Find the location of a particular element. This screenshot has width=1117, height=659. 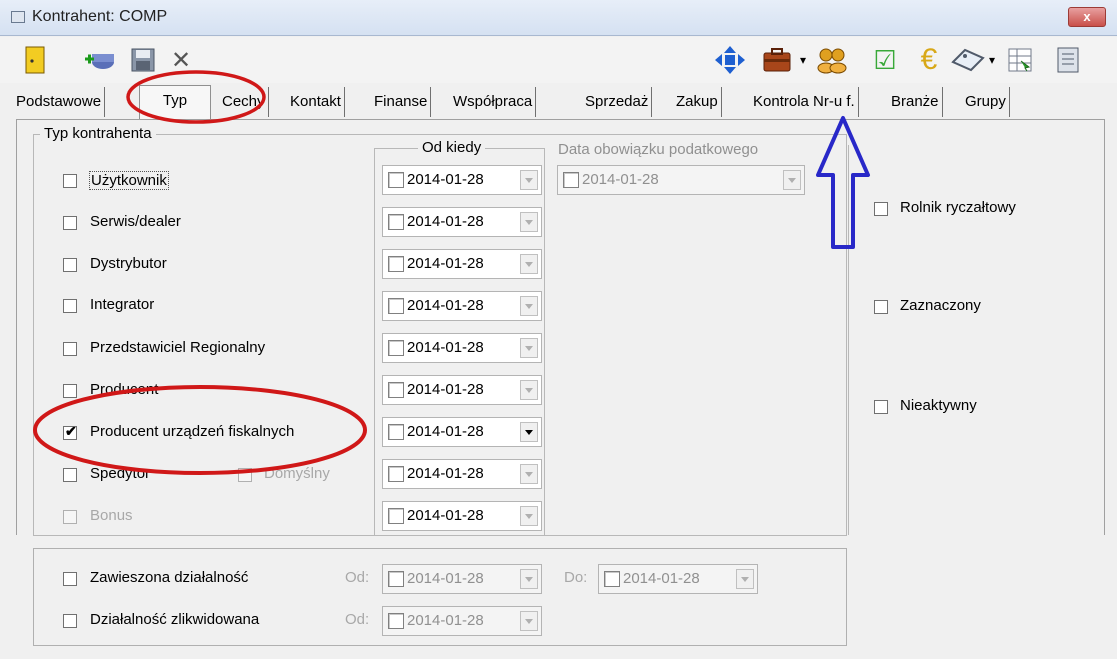

label-rolnik: Rolnik ryczałtowy is located at coordinates (958, 207).